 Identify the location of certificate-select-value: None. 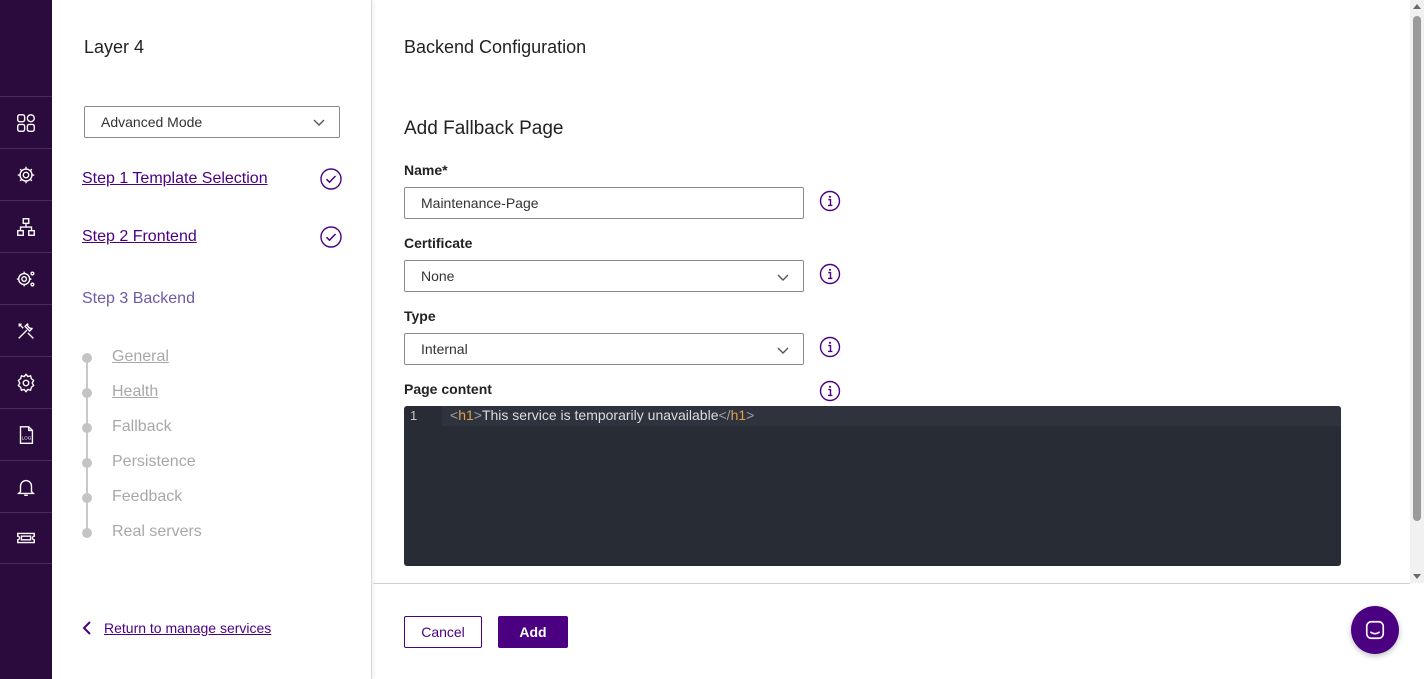
(438, 276).